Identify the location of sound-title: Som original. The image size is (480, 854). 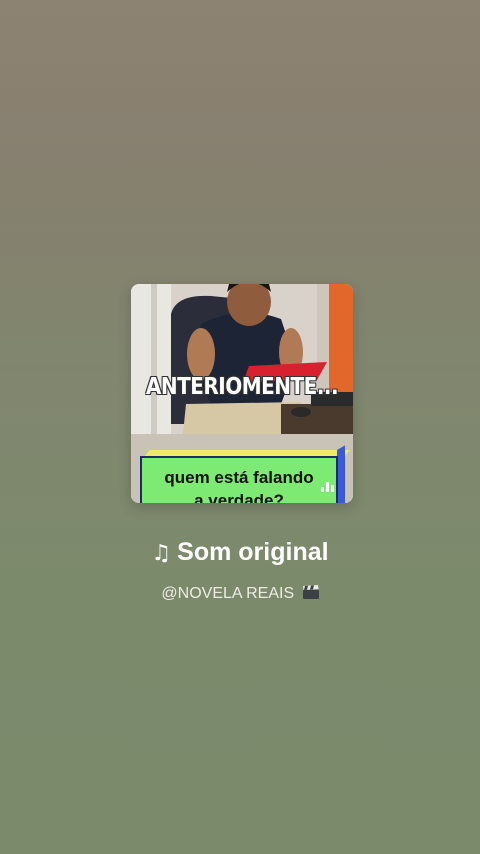
(253, 552).